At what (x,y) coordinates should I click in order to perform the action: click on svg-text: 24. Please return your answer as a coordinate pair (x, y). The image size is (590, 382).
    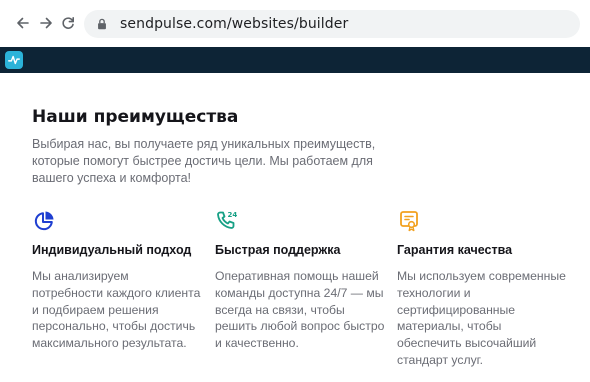
    Looking at the image, I should click on (233, 215).